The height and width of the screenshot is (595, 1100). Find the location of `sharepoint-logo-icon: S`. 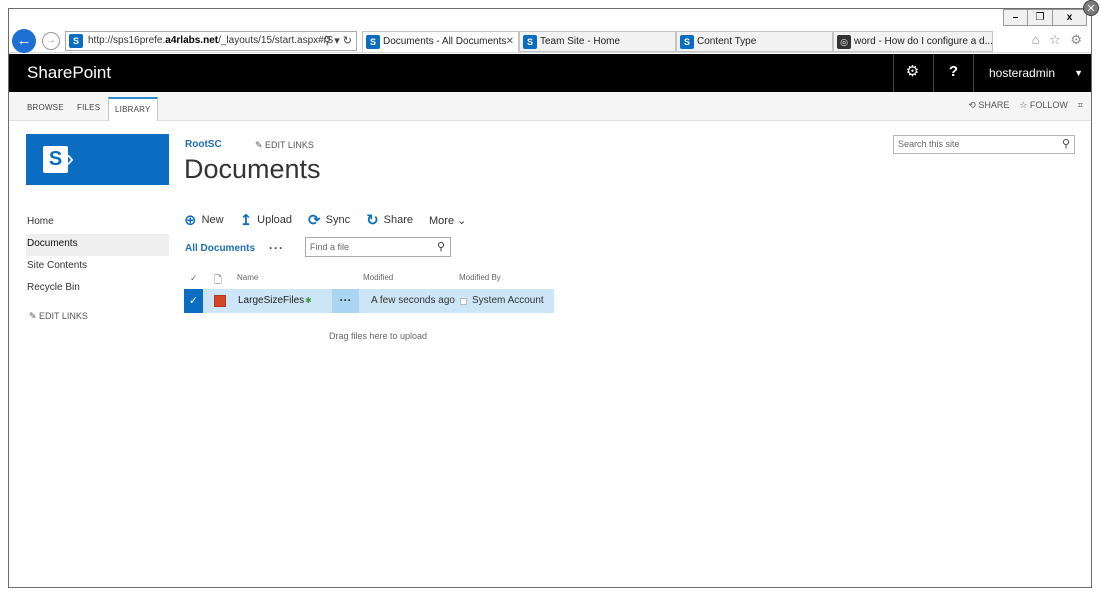

sharepoint-logo-icon: S is located at coordinates (55, 159).